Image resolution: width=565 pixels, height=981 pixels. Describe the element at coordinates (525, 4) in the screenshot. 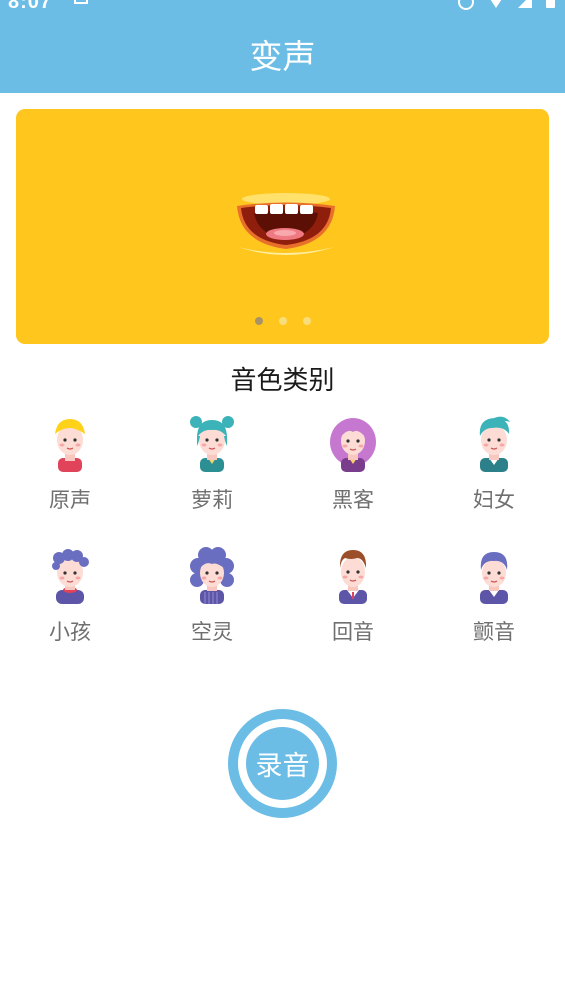

I see `signal-icon` at that location.